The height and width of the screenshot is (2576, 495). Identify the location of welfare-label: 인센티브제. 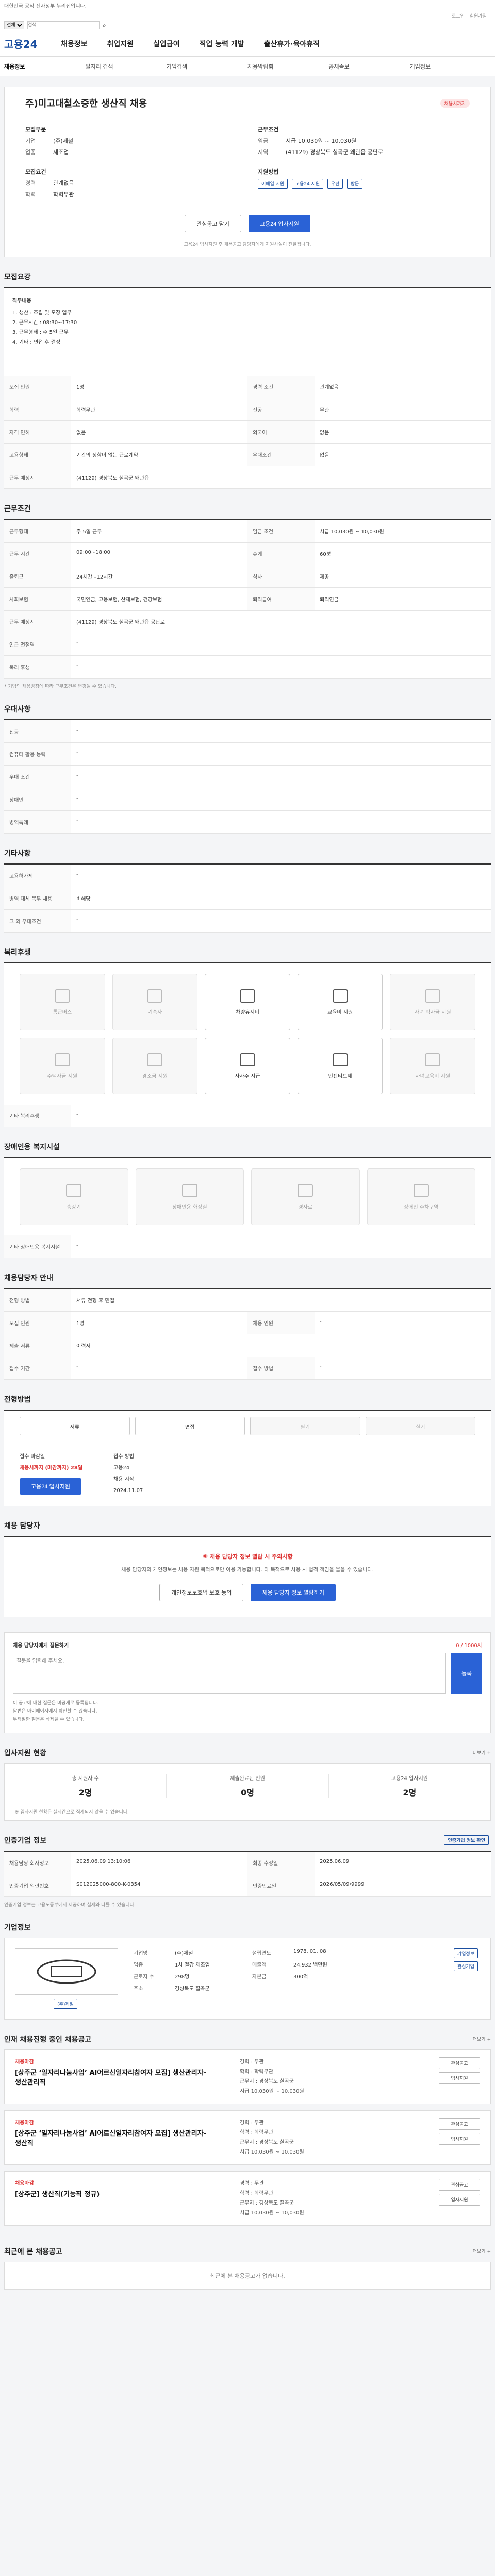
(340, 1076).